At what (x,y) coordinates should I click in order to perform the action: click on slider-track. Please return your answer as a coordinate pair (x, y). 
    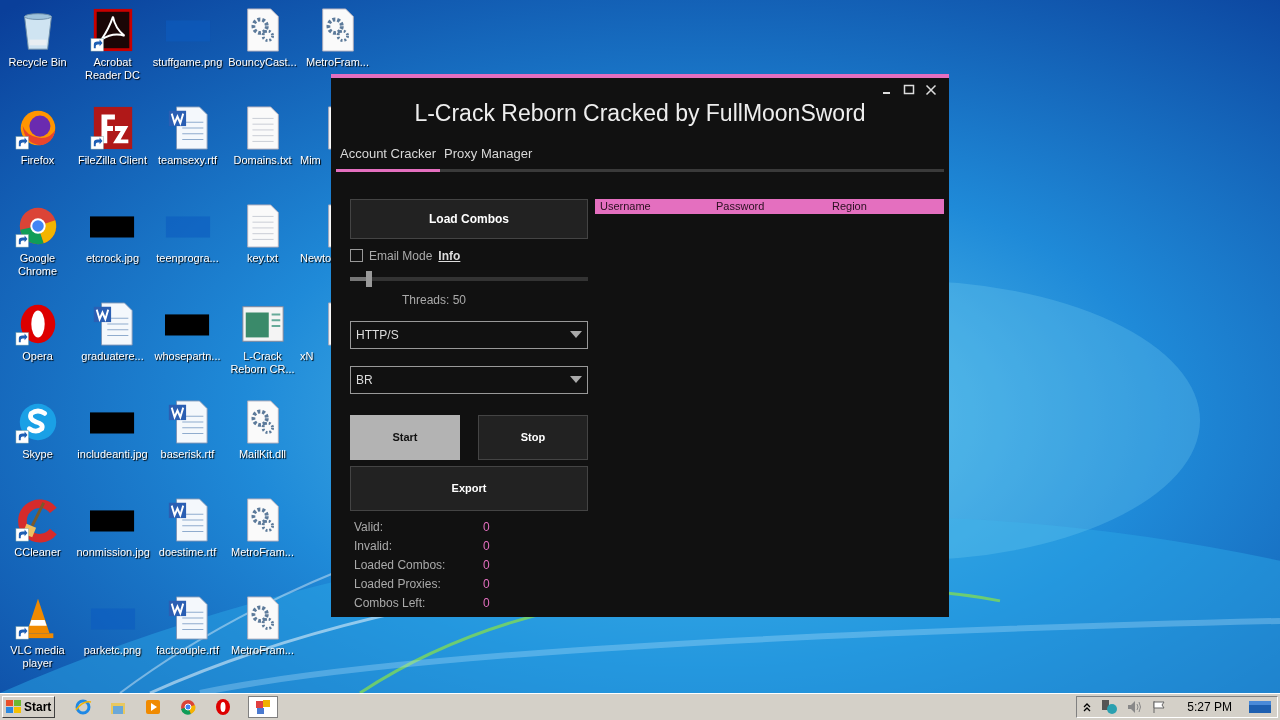
    Looking at the image, I should click on (469, 278).